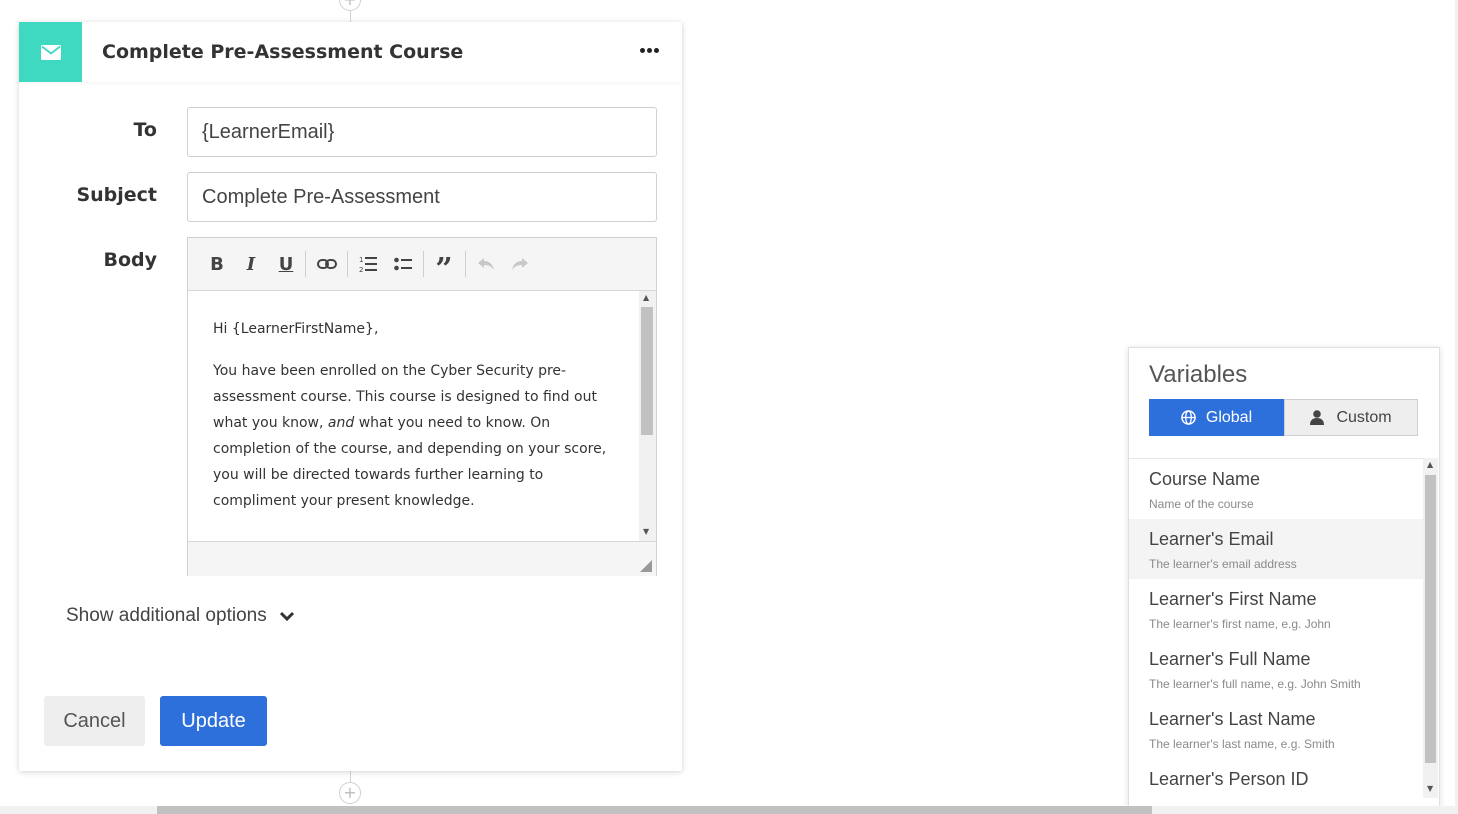 The width and height of the screenshot is (1458, 814). Describe the element at coordinates (1205, 479) in the screenshot. I see `variable-name: Course Name` at that location.